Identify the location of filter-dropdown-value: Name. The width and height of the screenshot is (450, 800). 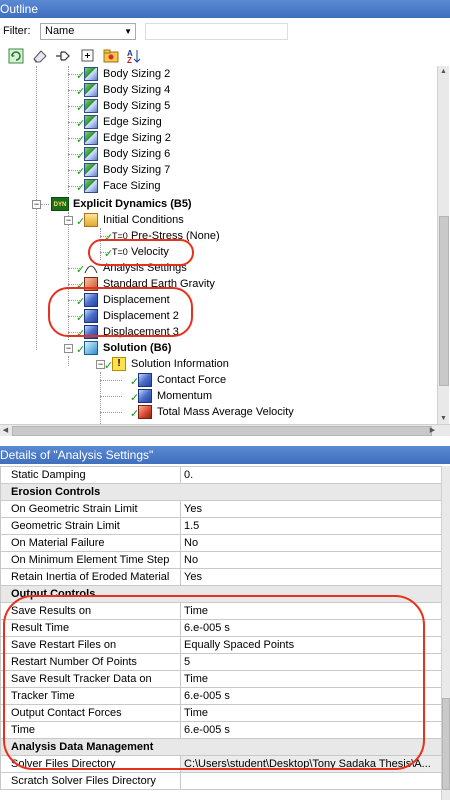
(60, 31).